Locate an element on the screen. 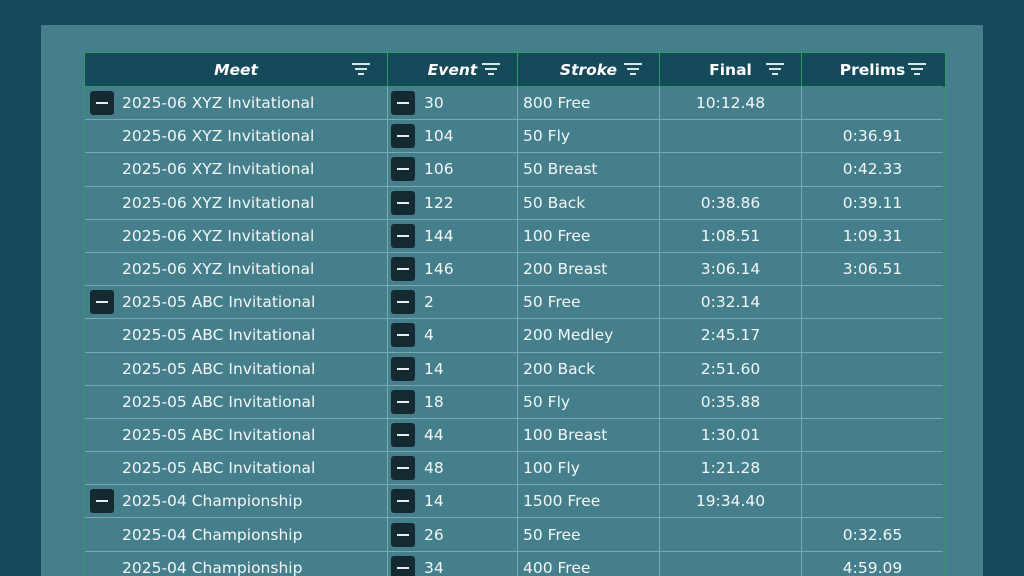 The width and height of the screenshot is (1024, 576). table-row: 2025-05 ABC Invitational 18 50 Fly 0:35.88 is located at coordinates (515, 402).